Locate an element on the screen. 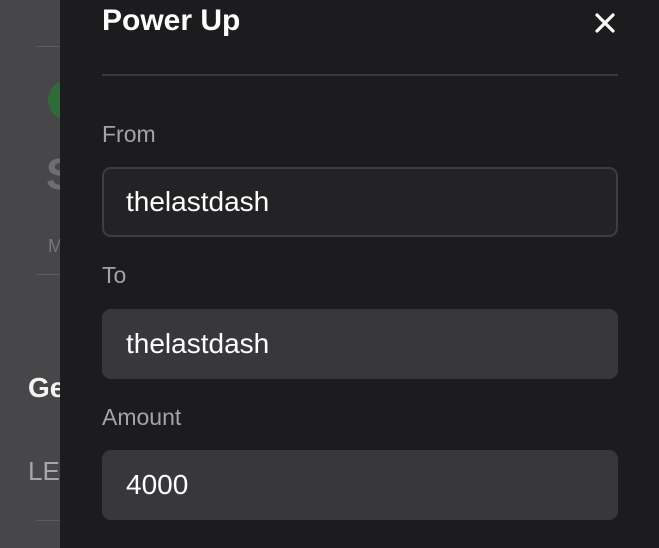 The image size is (659, 548). from-input is located at coordinates (360, 202).